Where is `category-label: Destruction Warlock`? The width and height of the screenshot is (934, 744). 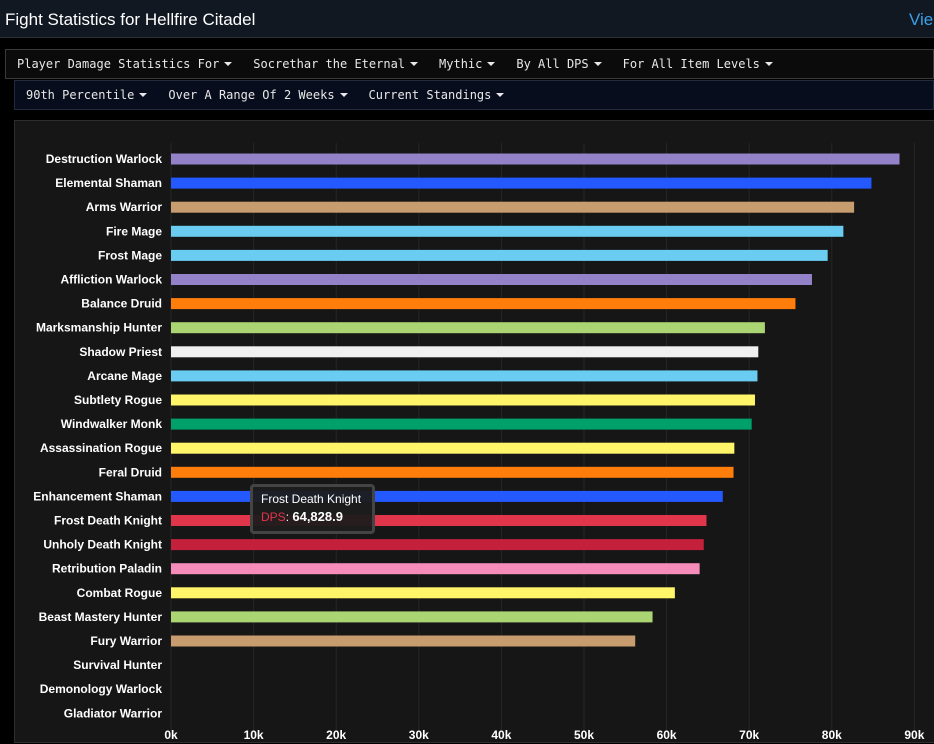
category-label: Destruction Warlock is located at coordinates (104, 159).